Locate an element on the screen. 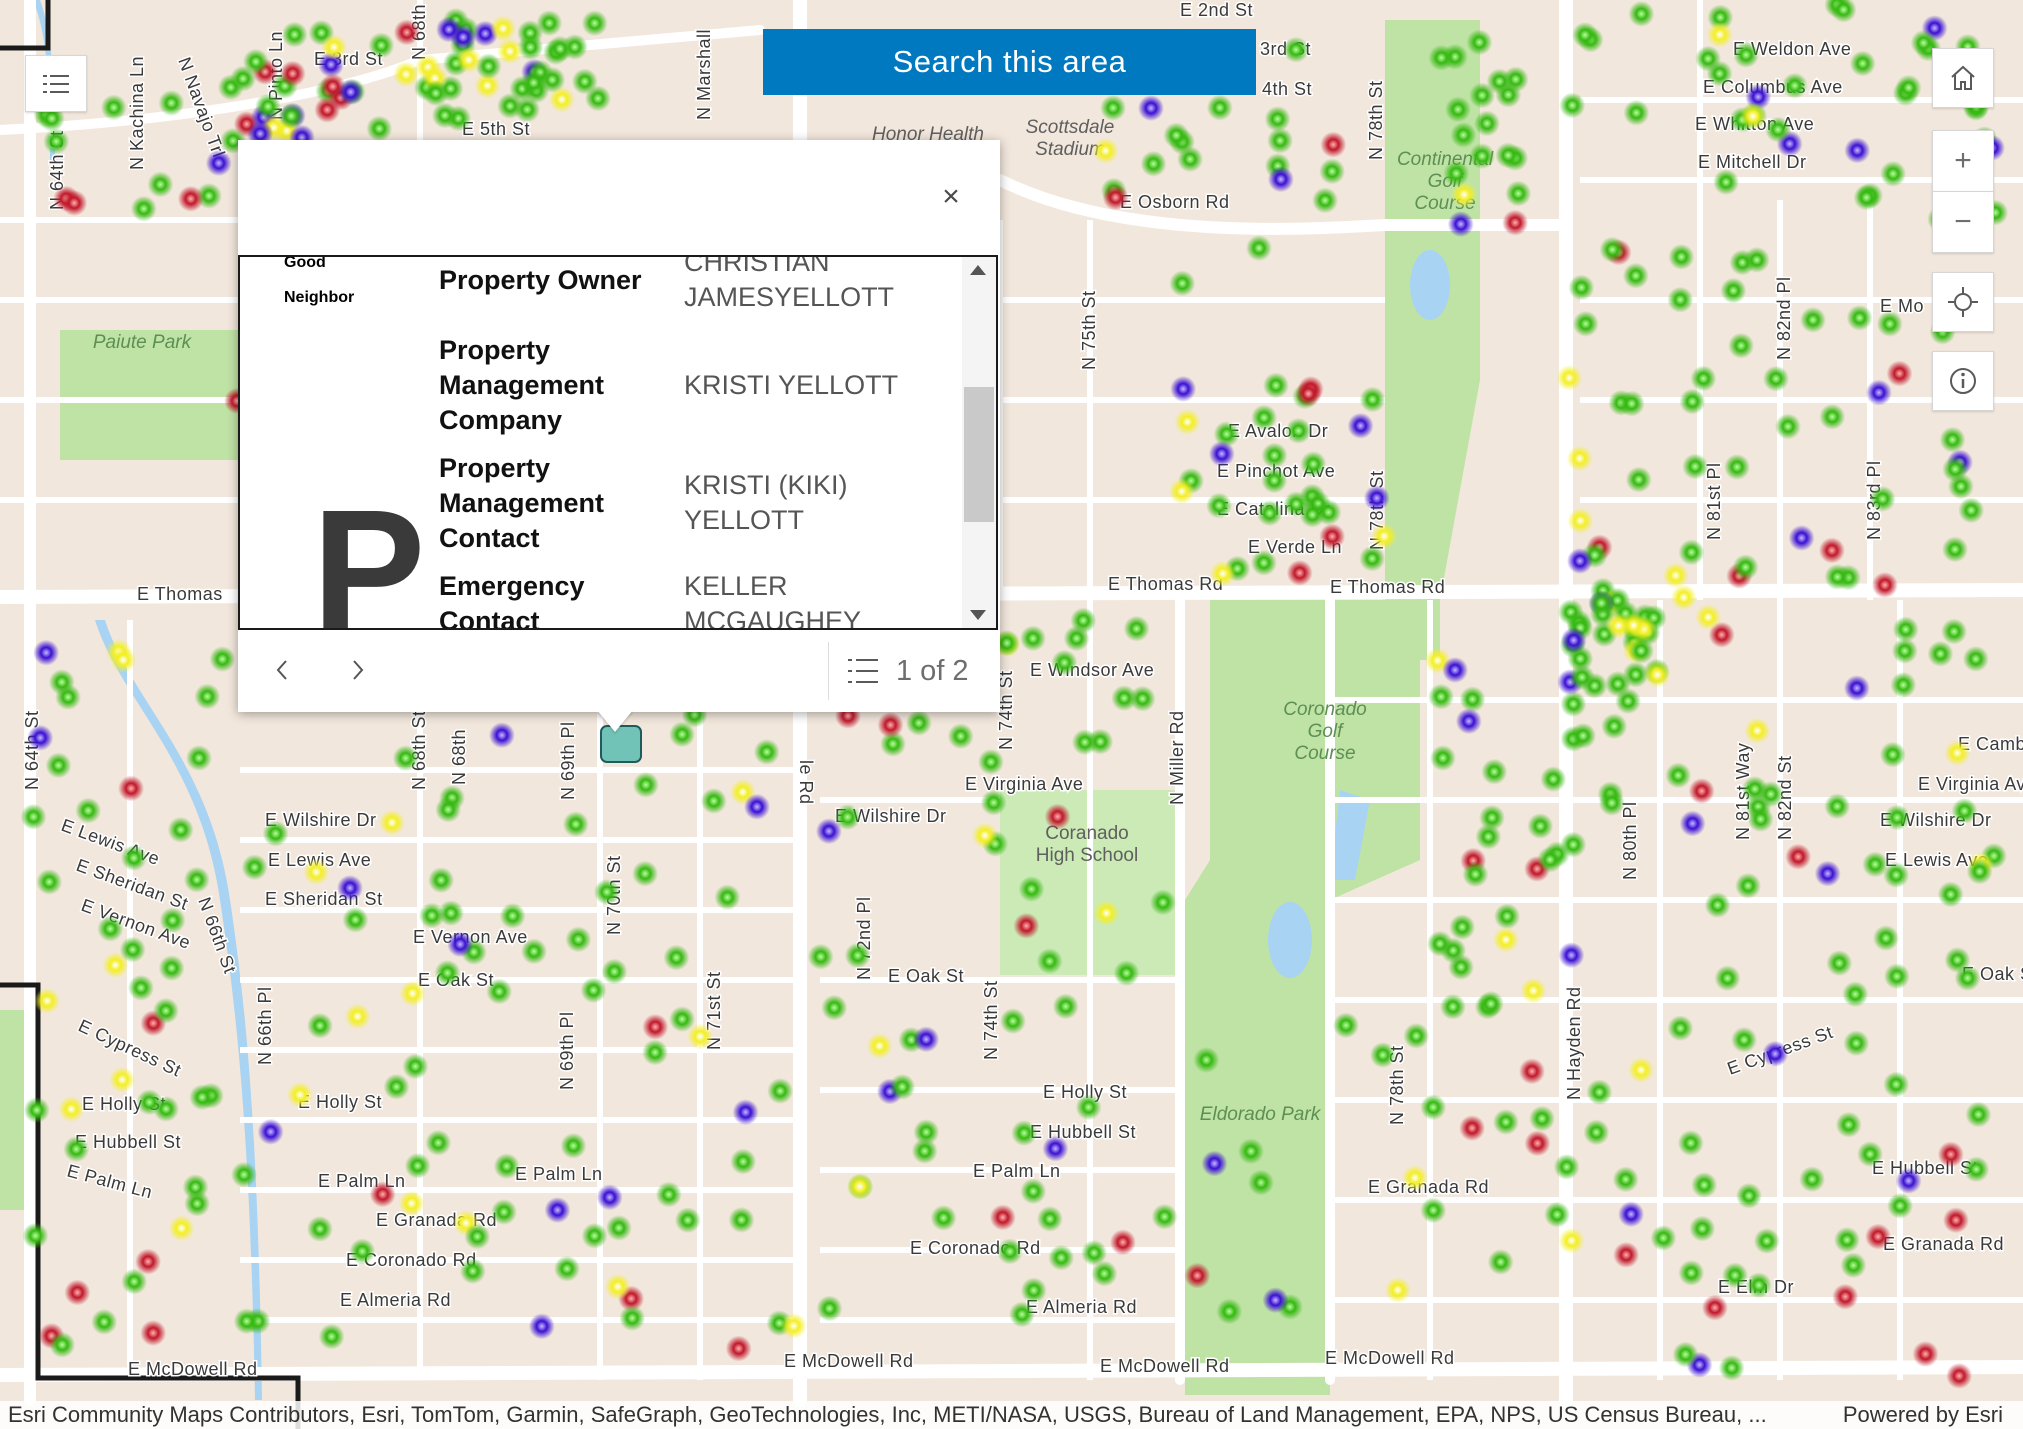 The width and height of the screenshot is (2023, 1429). next-feature-button is located at coordinates (358, 670).